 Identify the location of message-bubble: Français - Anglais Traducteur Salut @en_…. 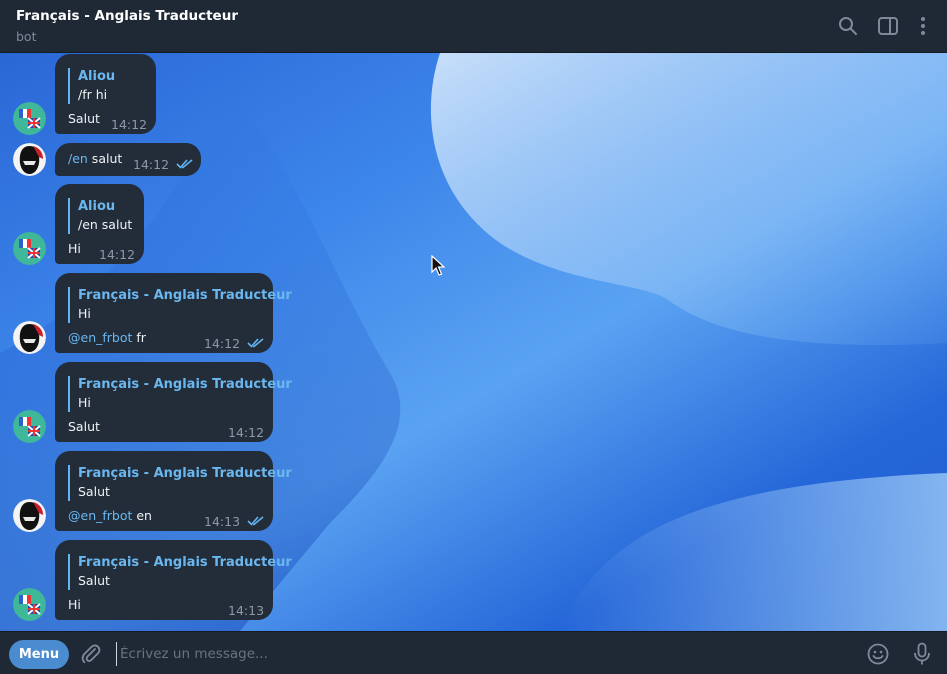
(173, 491).